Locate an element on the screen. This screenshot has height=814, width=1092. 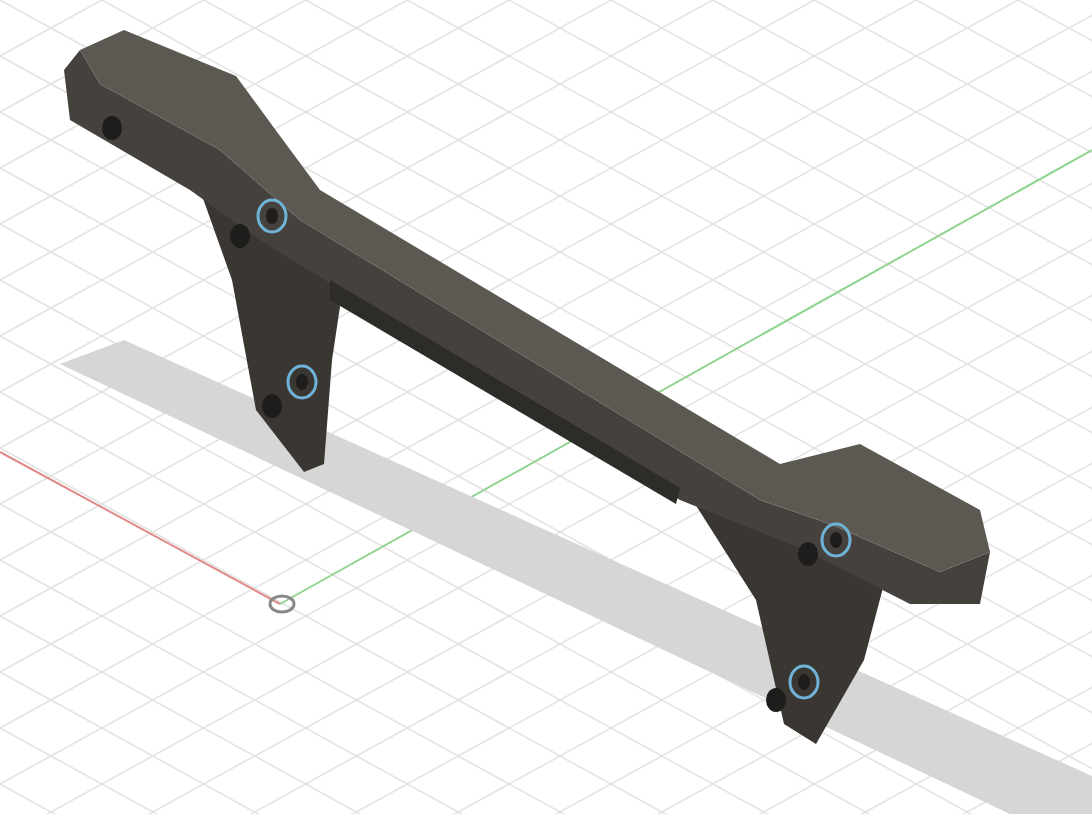
origin-icon is located at coordinates (282, 604).